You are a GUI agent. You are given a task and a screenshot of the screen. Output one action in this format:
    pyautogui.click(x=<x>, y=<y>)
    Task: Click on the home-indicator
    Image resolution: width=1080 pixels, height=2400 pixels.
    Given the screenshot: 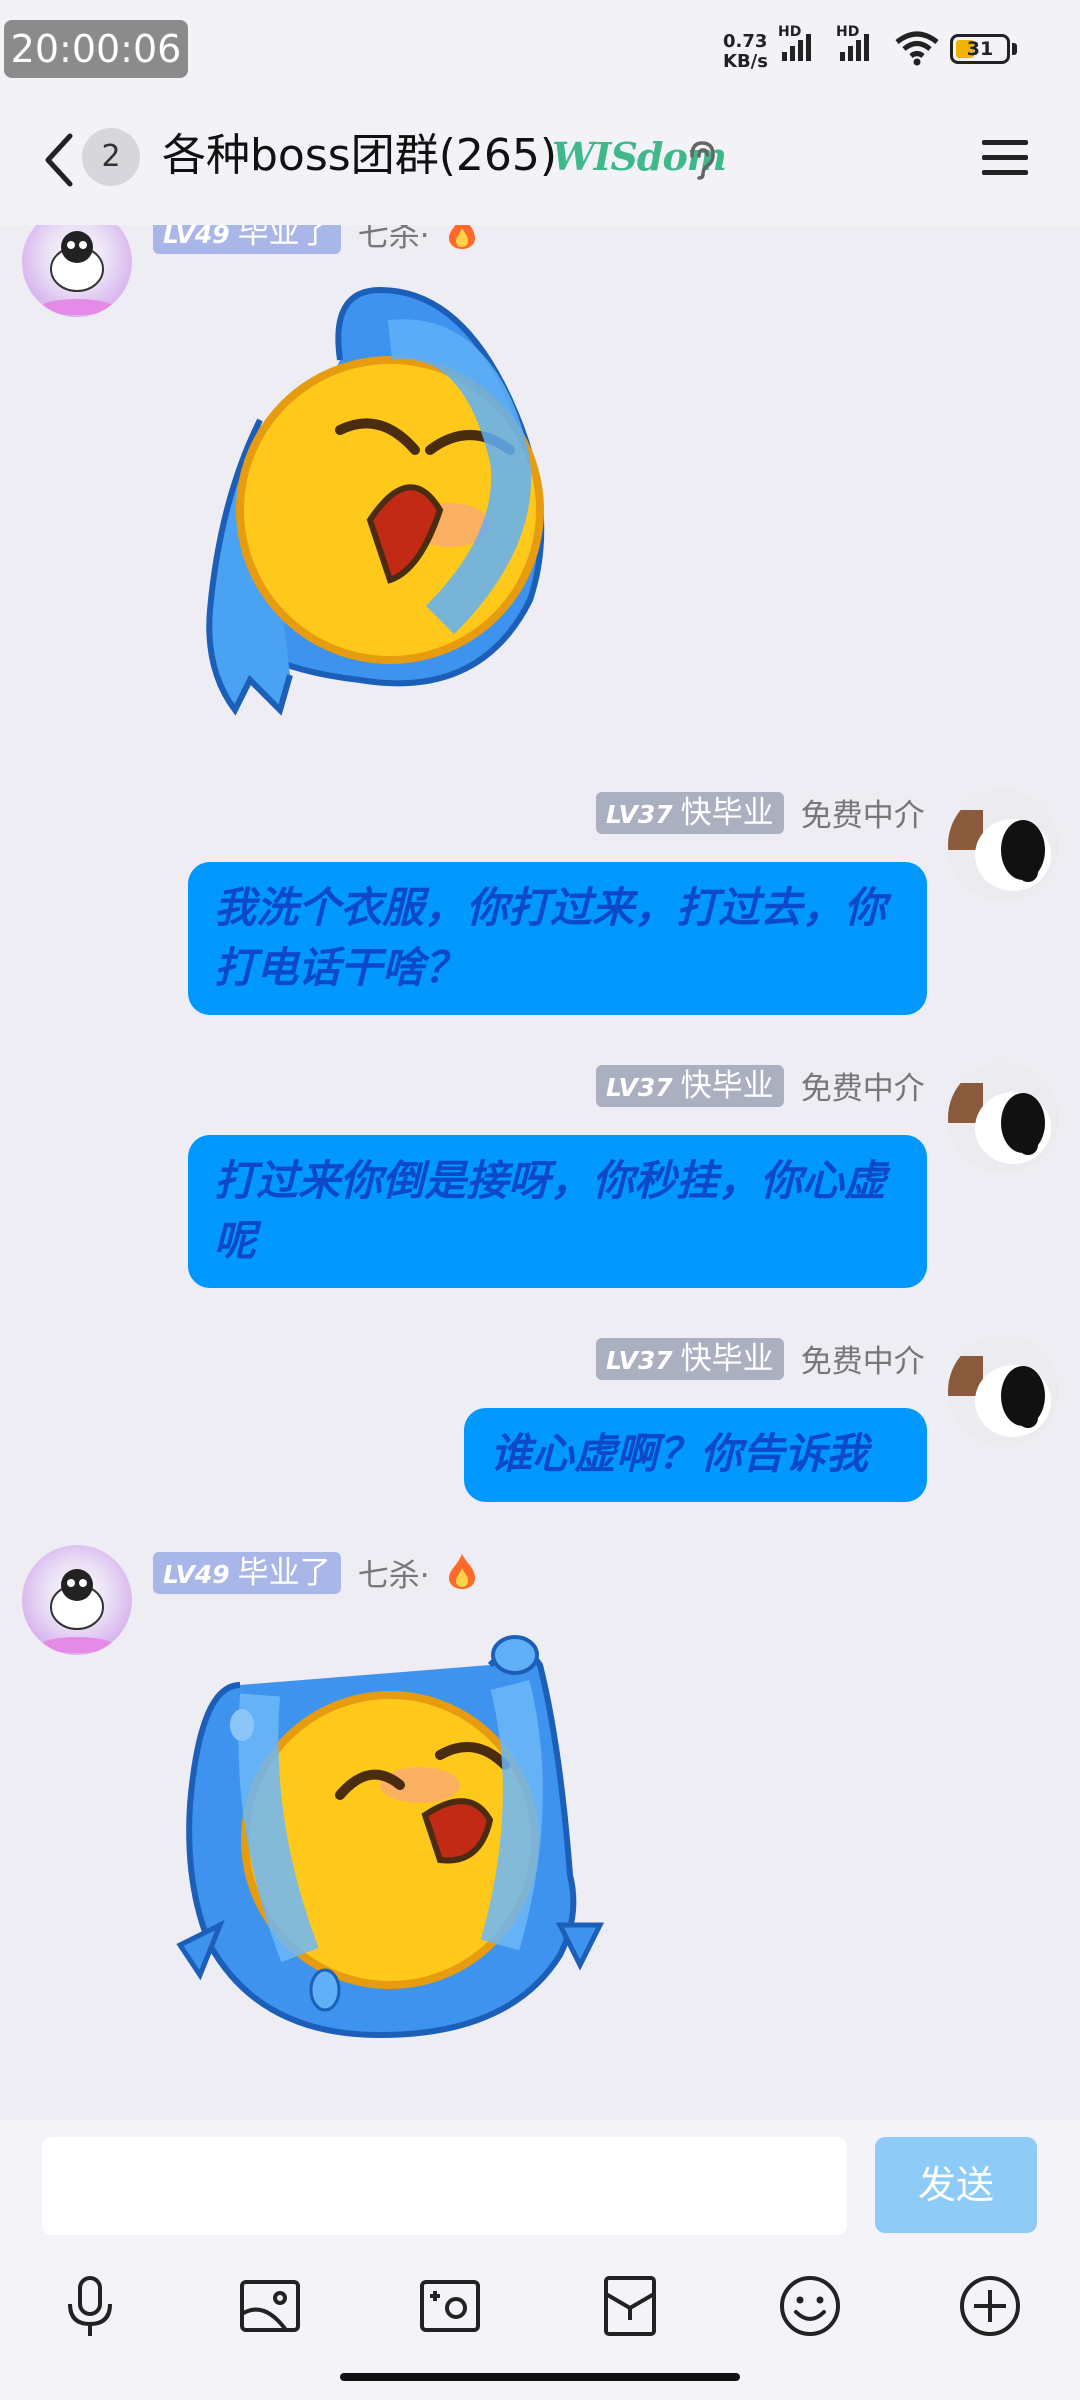 What is the action you would take?
    pyautogui.click(x=540, y=2377)
    